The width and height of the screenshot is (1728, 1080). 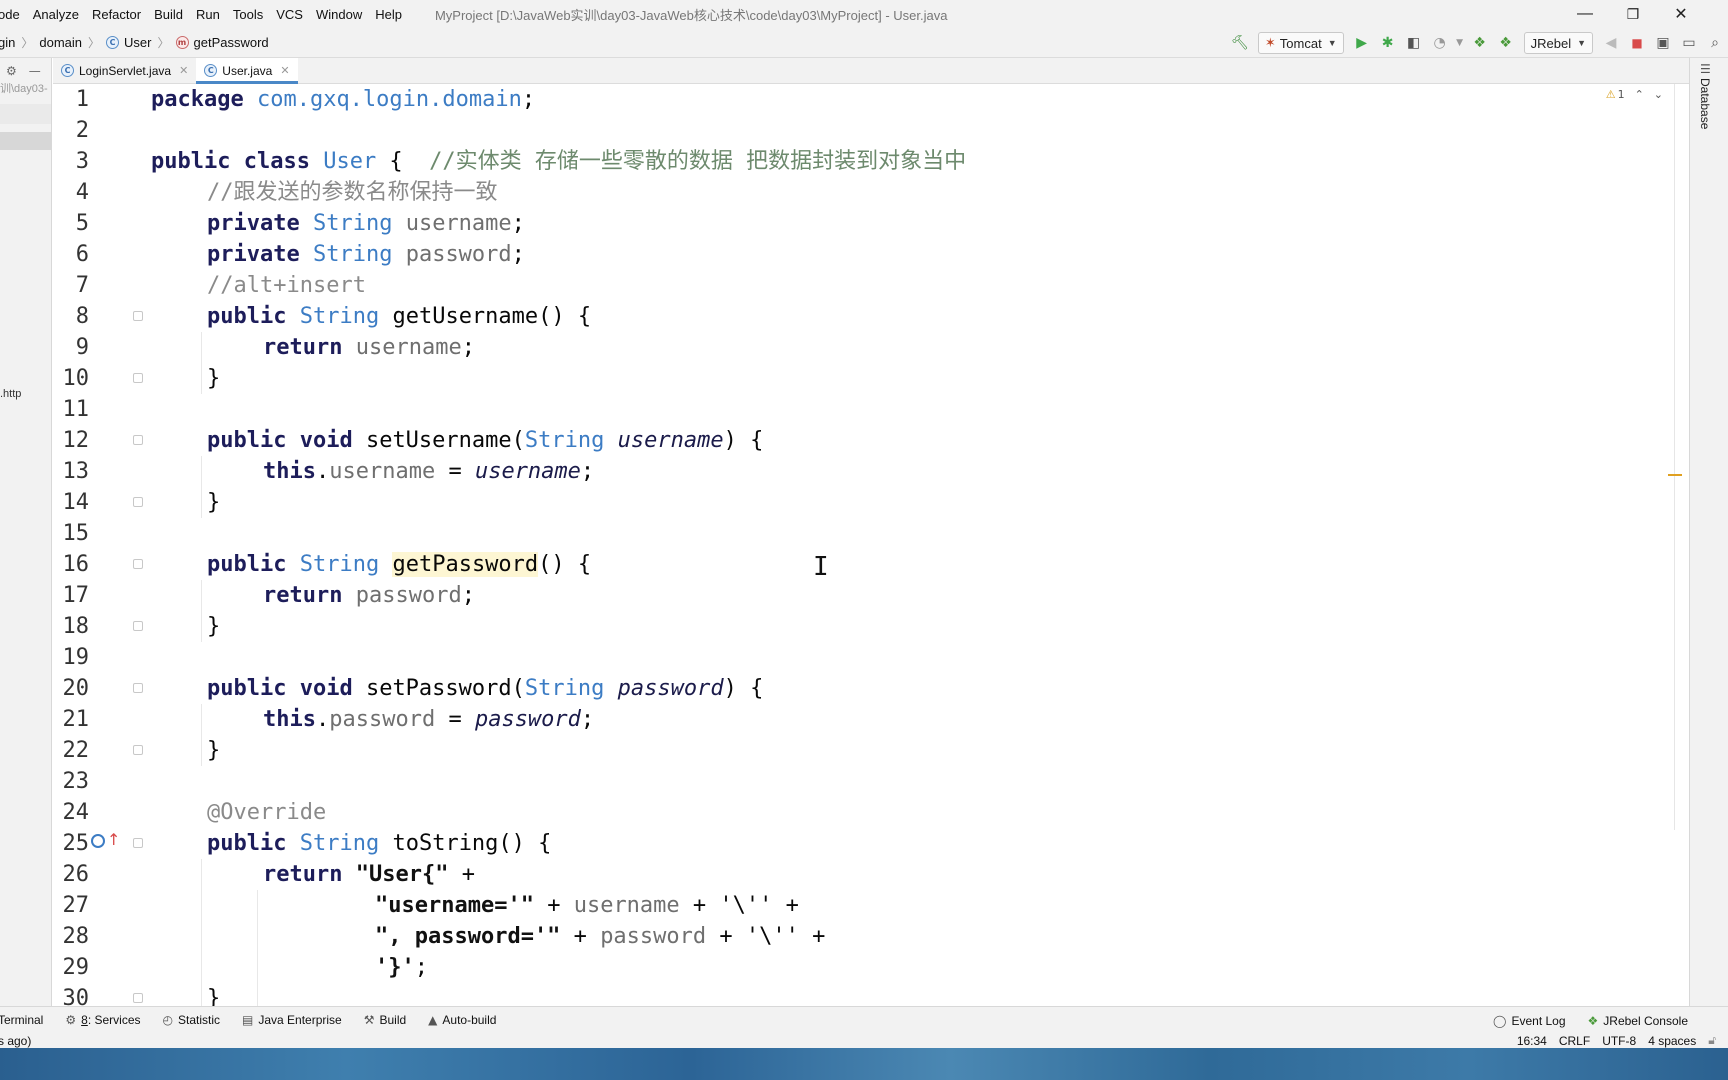 What do you see at coordinates (1672, 1041) in the screenshot?
I see `indent-setting: 4 spaces` at bounding box center [1672, 1041].